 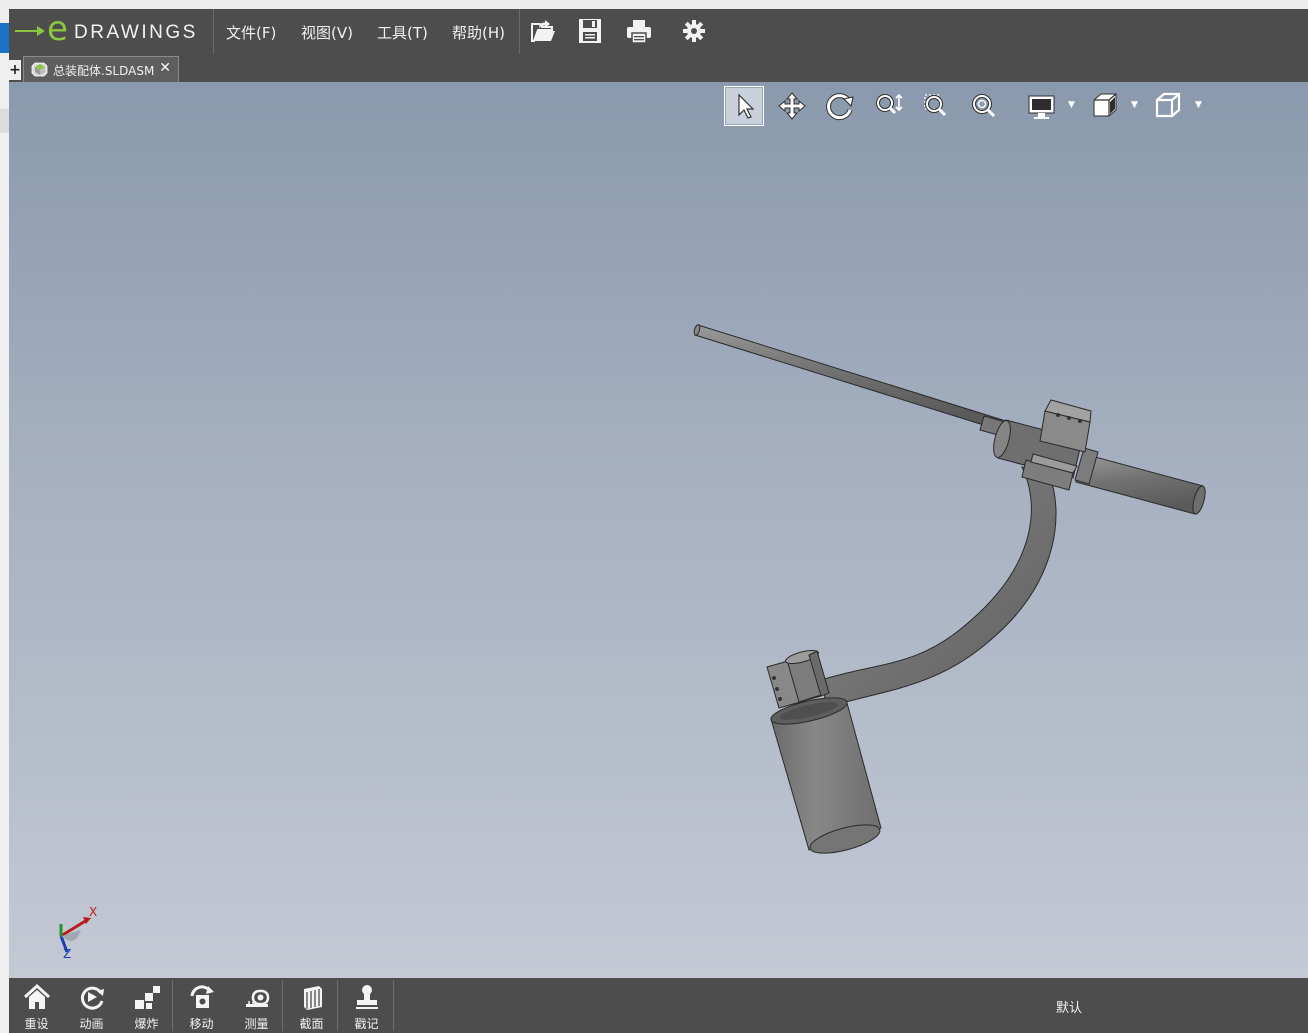 What do you see at coordinates (258, 998) in the screenshot?
I see `measure-icon` at bounding box center [258, 998].